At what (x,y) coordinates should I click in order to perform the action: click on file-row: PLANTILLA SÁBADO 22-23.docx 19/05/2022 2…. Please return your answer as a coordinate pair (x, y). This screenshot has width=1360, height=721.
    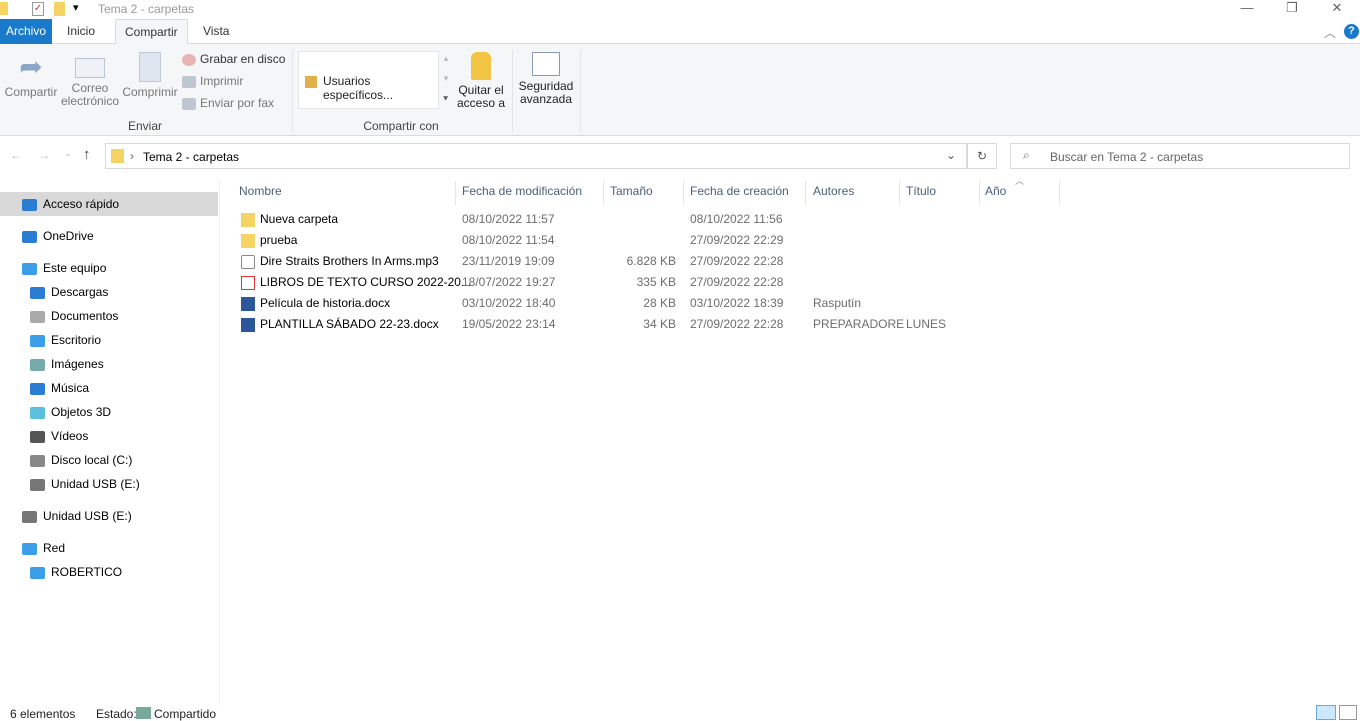
    Looking at the image, I should click on (648, 324).